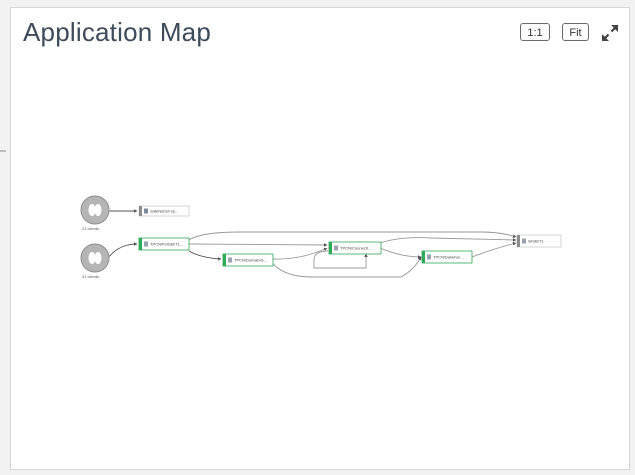 The height and width of the screenshot is (475, 635). What do you see at coordinates (258, 245) in the screenshot?
I see `edge-b-d` at bounding box center [258, 245].